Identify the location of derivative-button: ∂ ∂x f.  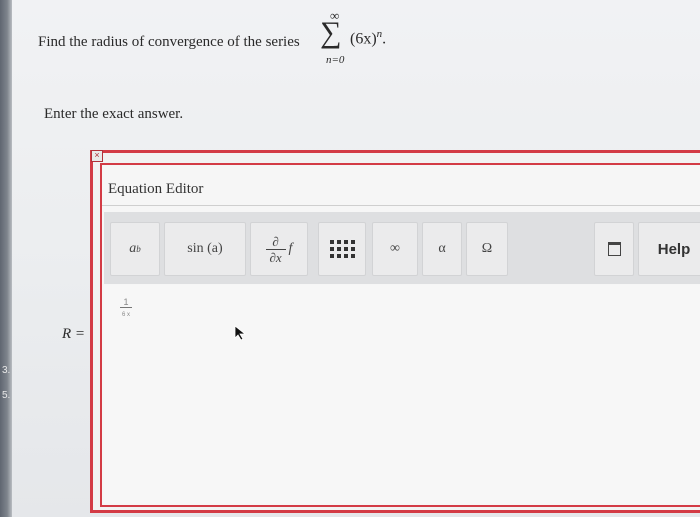
(279, 249).